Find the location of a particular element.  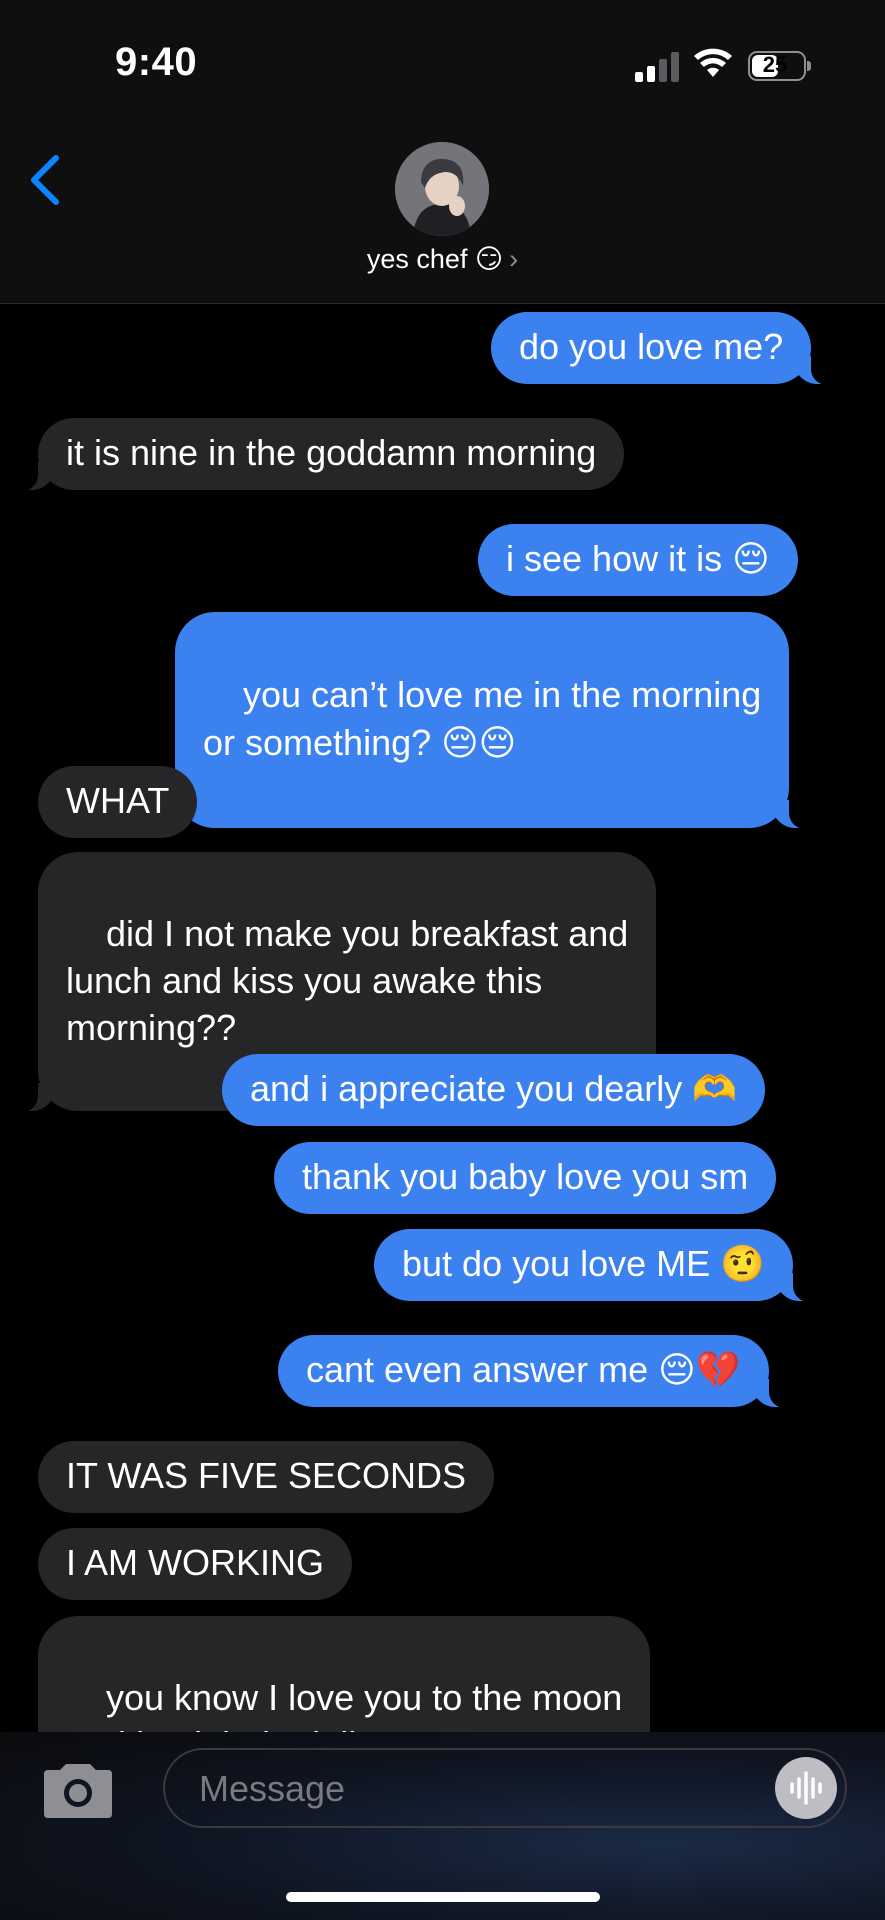

message-text: it is nine in the goddamn morning is located at coordinates (331, 452).